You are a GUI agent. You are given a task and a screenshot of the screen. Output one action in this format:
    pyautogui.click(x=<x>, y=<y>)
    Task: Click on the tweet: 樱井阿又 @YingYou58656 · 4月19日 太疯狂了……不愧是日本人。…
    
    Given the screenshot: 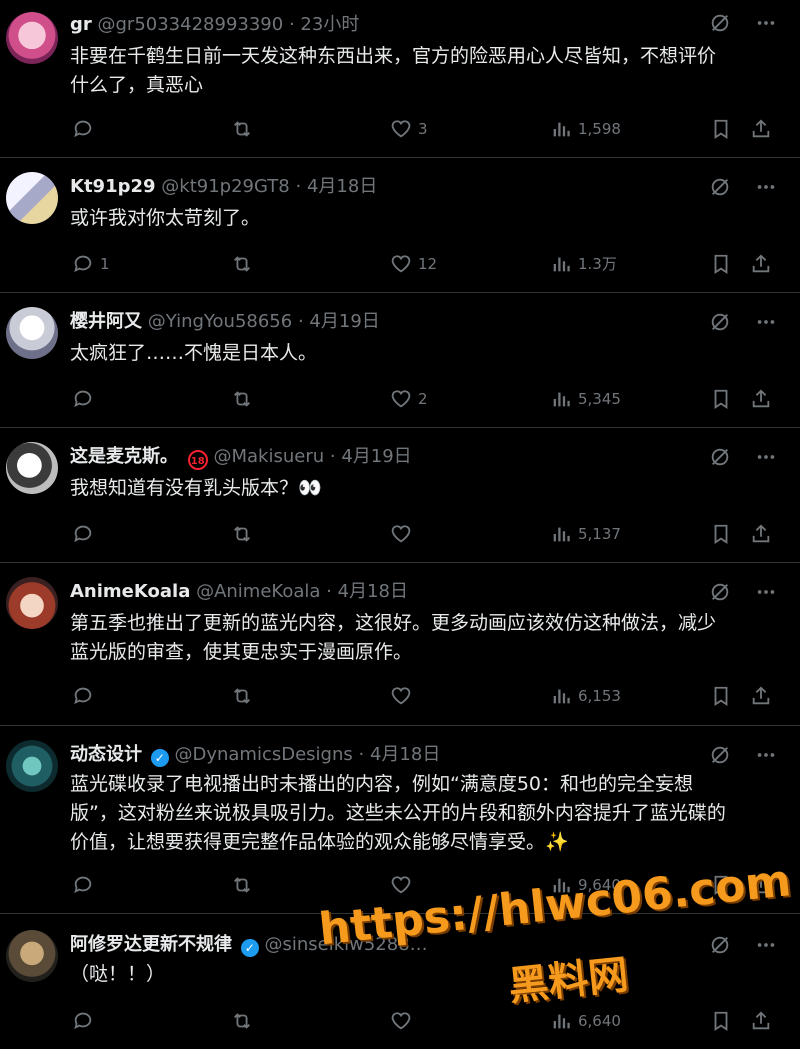 What is the action you would take?
    pyautogui.click(x=400, y=360)
    